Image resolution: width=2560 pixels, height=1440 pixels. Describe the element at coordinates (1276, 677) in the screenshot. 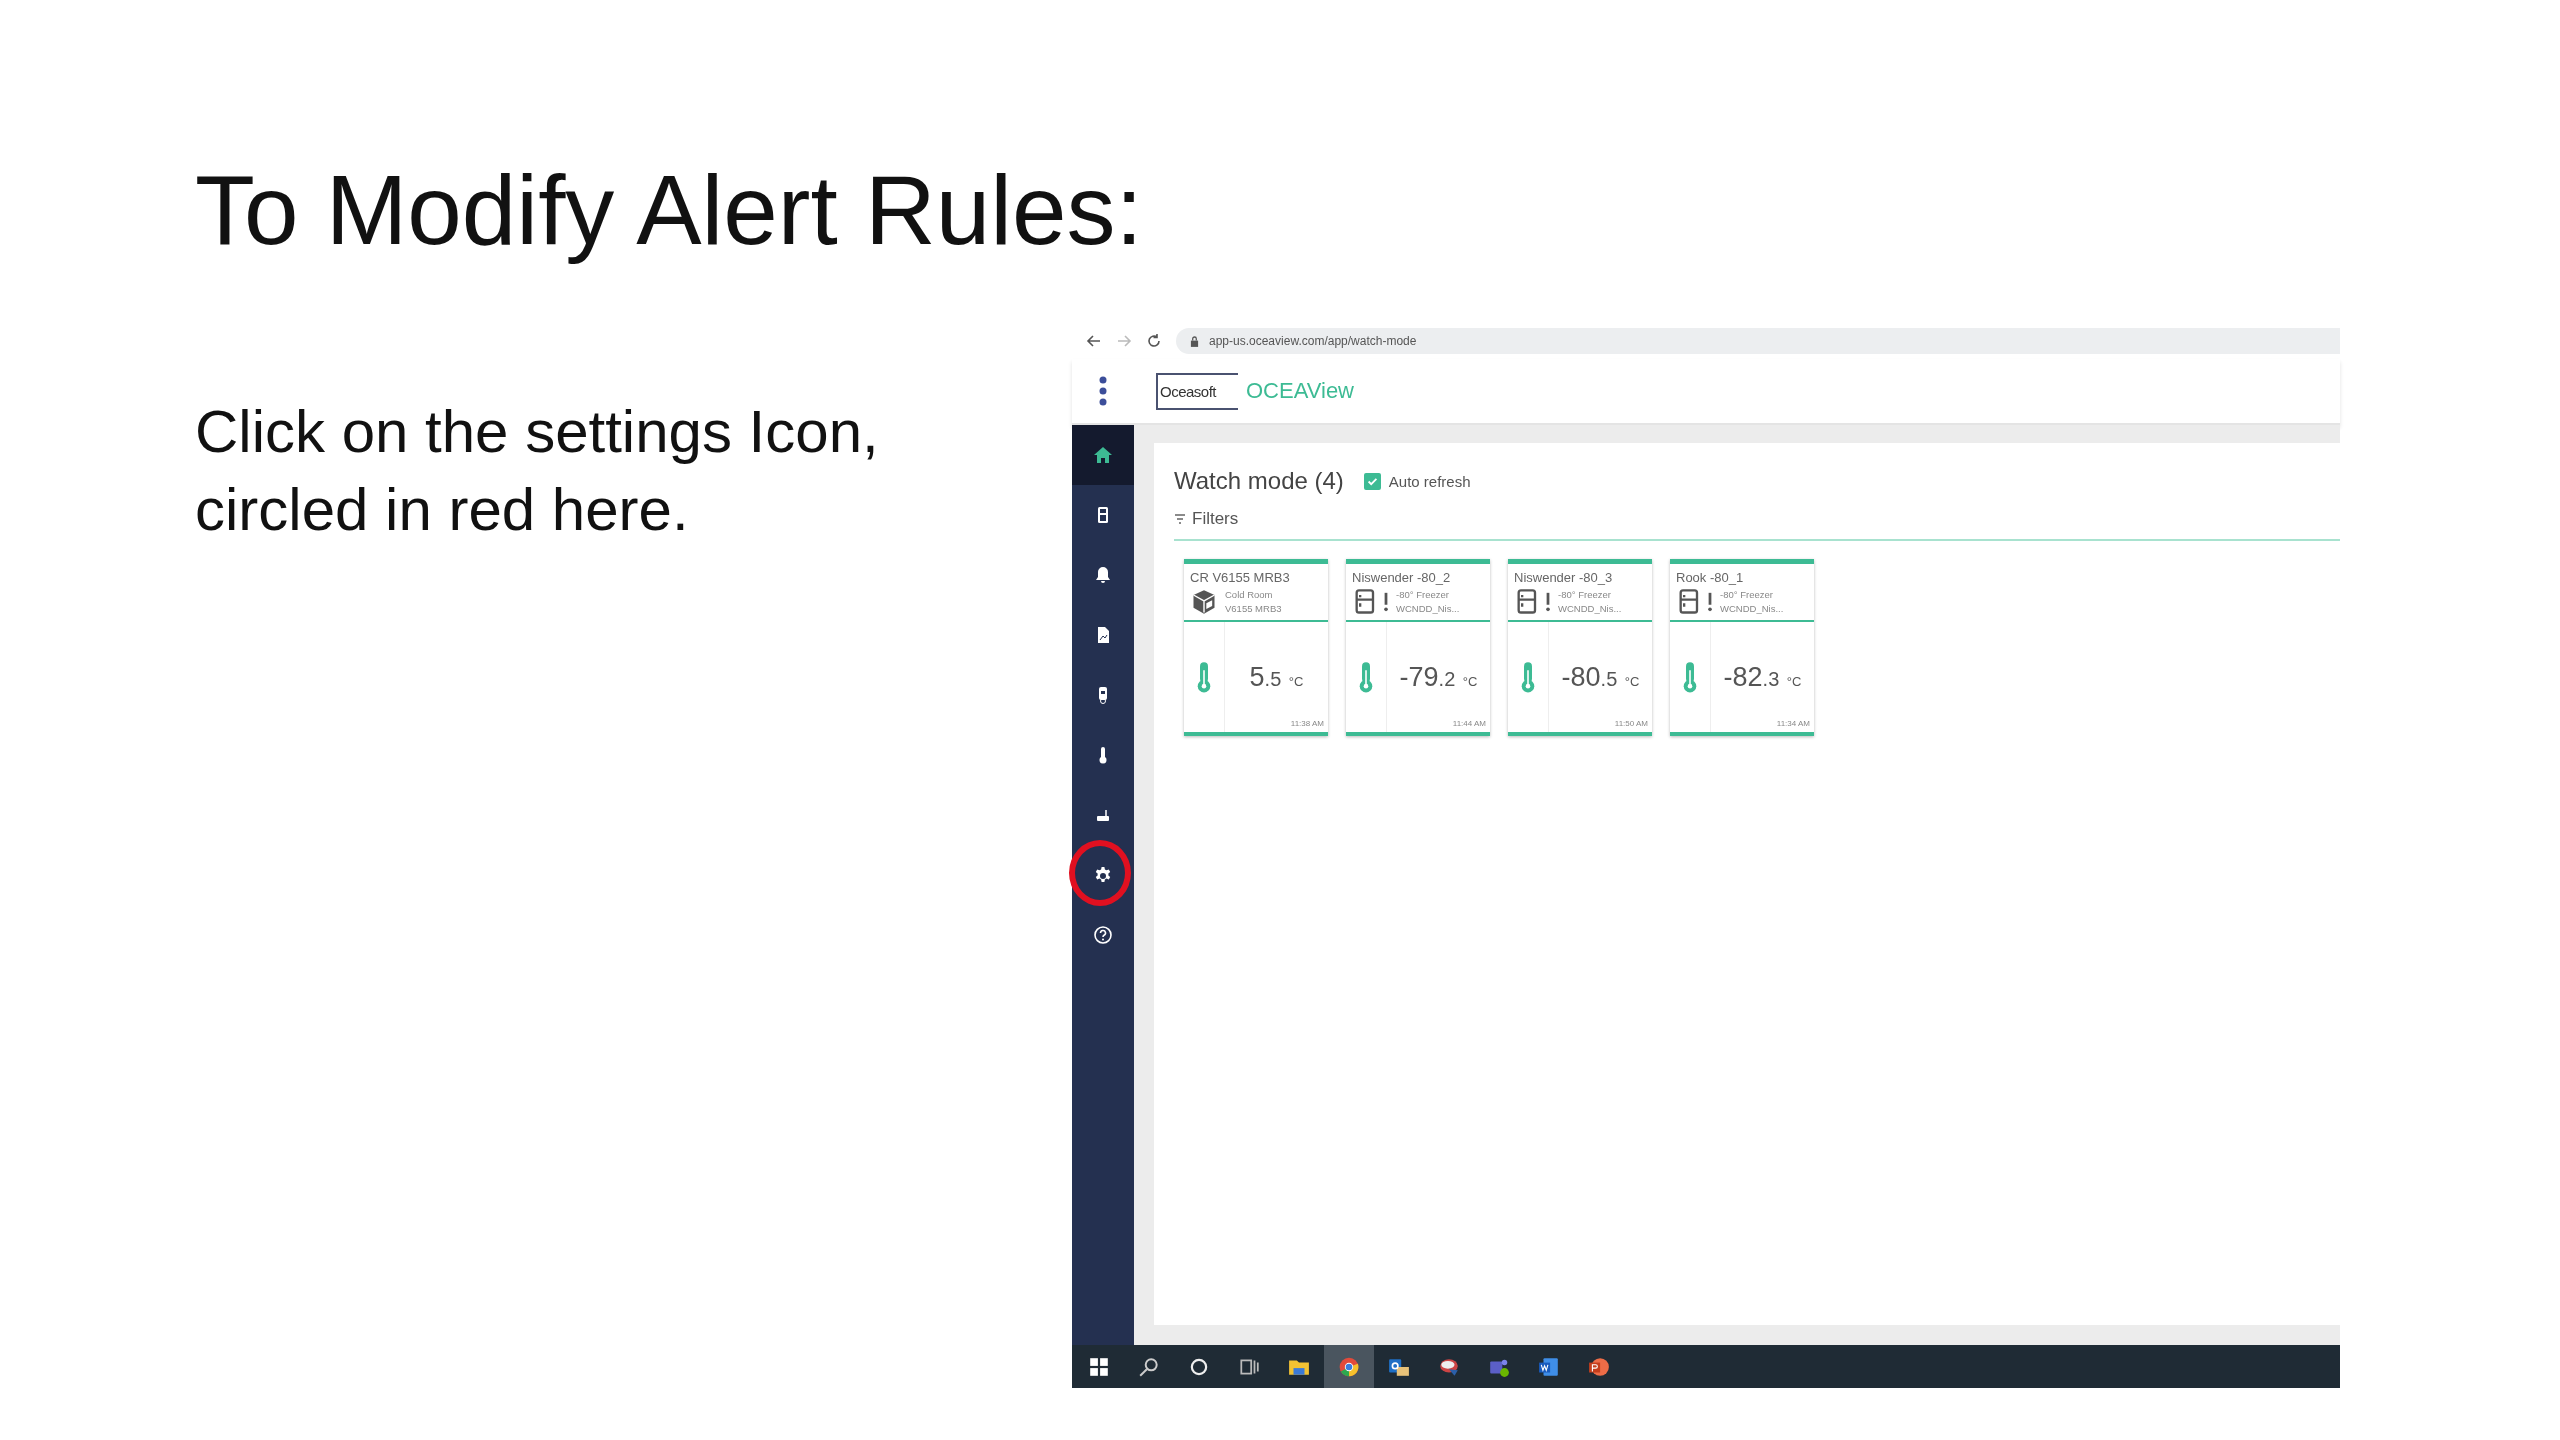

I see `temperature-reading: 5.5 °C` at that location.